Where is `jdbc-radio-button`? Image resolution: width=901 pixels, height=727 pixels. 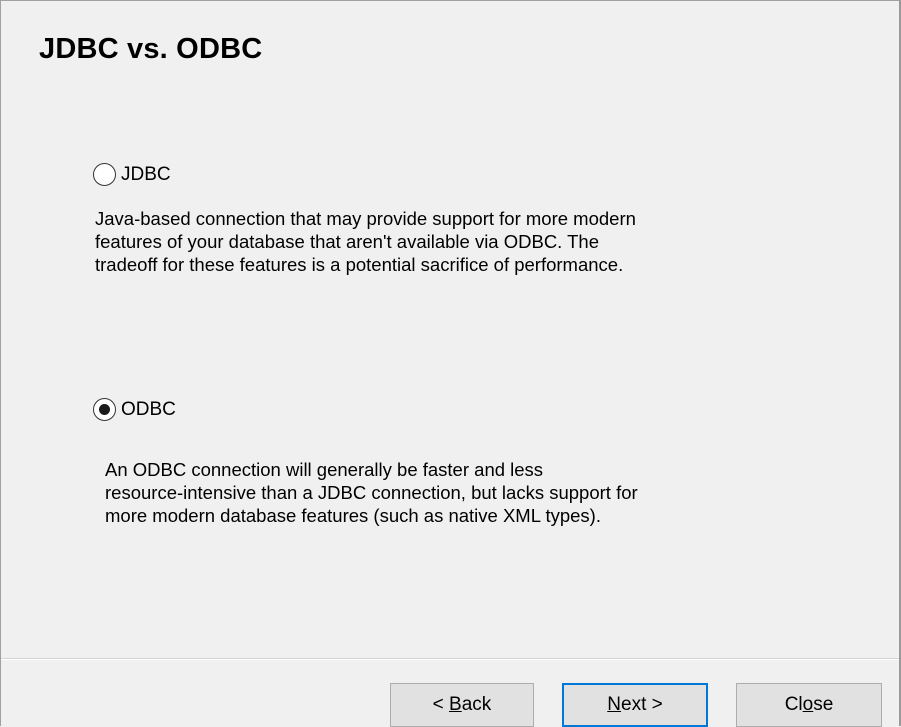
jdbc-radio-button is located at coordinates (104, 174).